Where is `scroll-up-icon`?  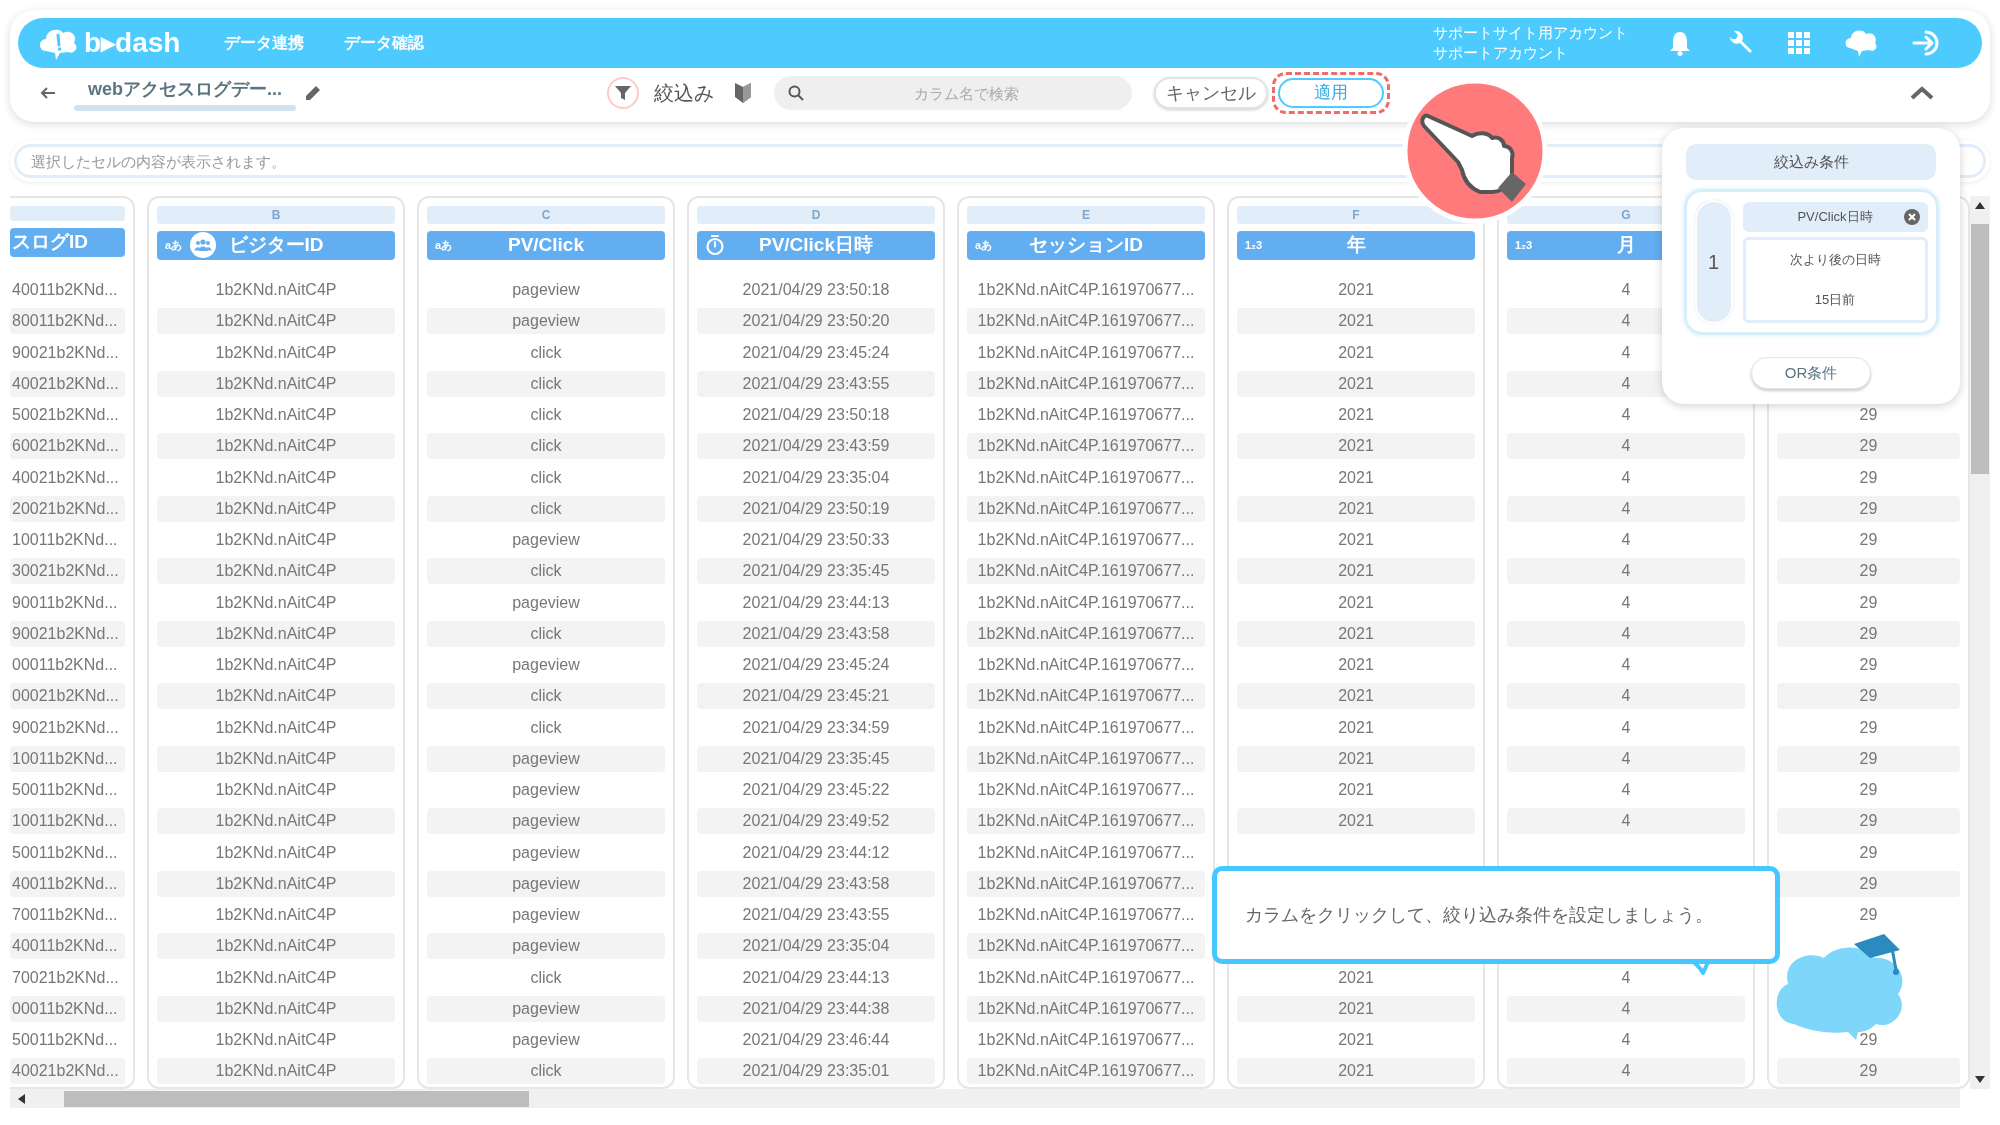
scroll-up-icon is located at coordinates (1980, 206).